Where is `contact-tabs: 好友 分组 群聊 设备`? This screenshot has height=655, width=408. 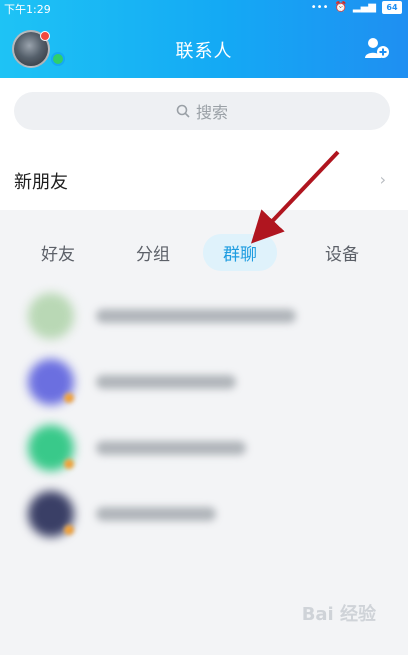 contact-tabs: 好友 分组 群聊 设备 is located at coordinates (204, 251).